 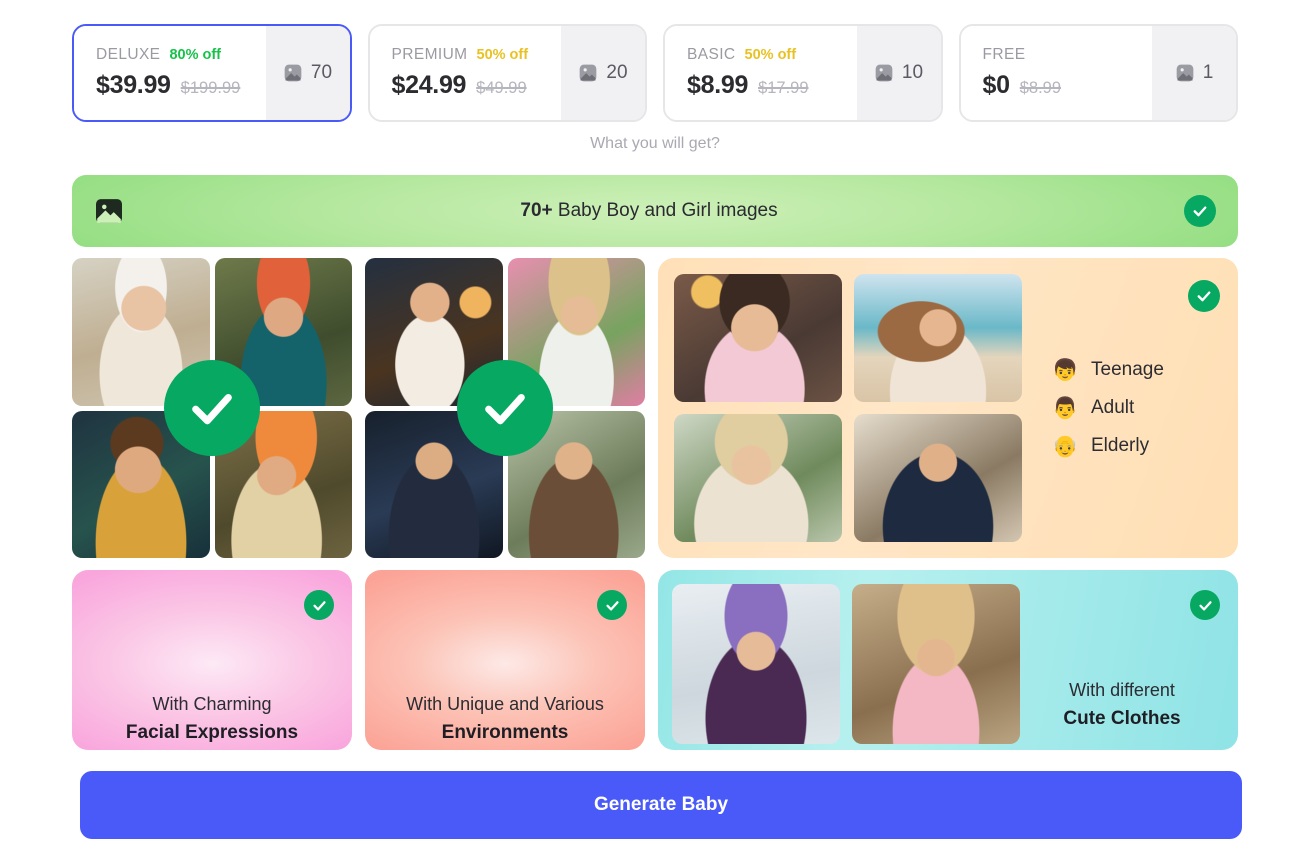 I want to click on plan-price: $39.99, so click(x=133, y=85).